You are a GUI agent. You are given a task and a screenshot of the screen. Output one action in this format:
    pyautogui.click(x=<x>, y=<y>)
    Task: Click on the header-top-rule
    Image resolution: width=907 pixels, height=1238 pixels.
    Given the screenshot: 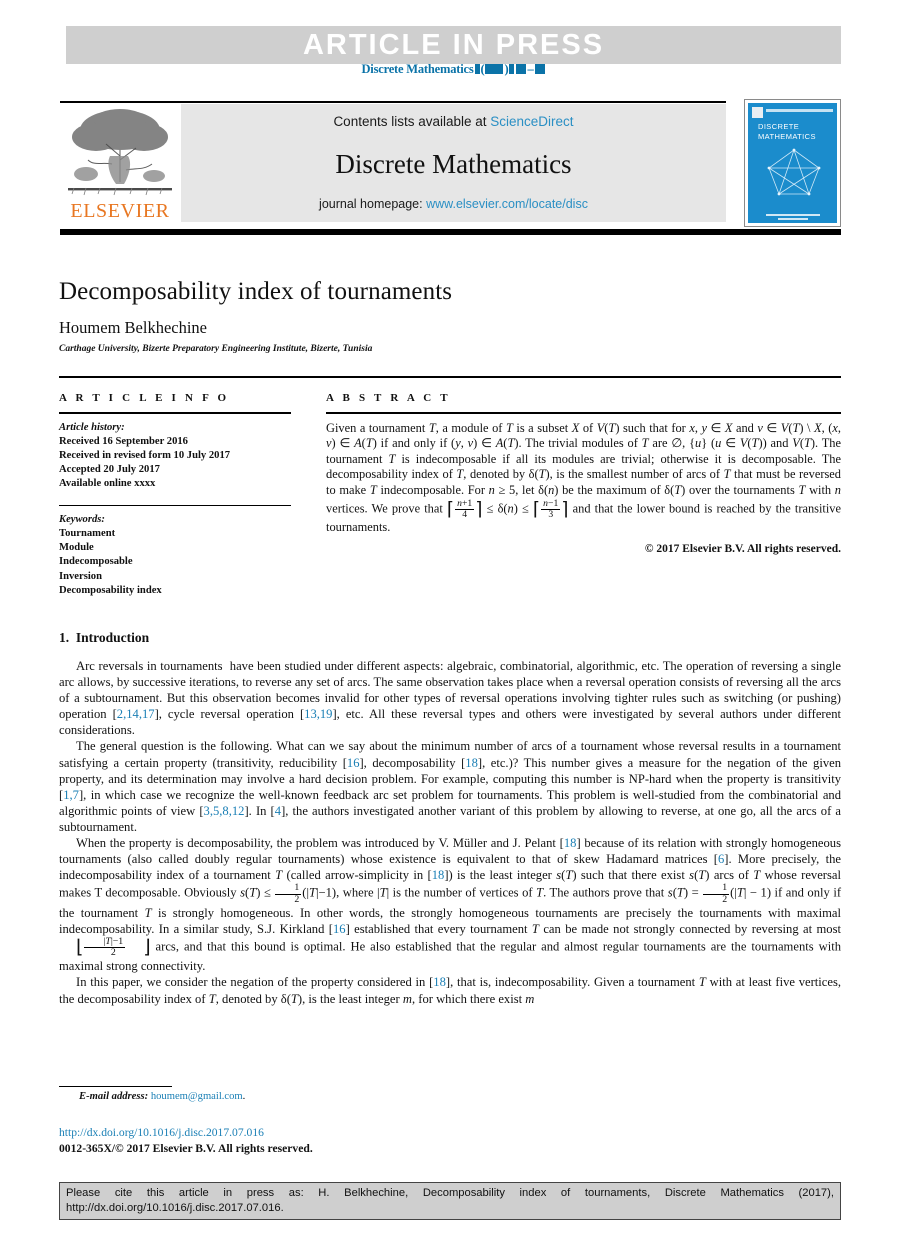 What is the action you would take?
    pyautogui.click(x=393, y=102)
    